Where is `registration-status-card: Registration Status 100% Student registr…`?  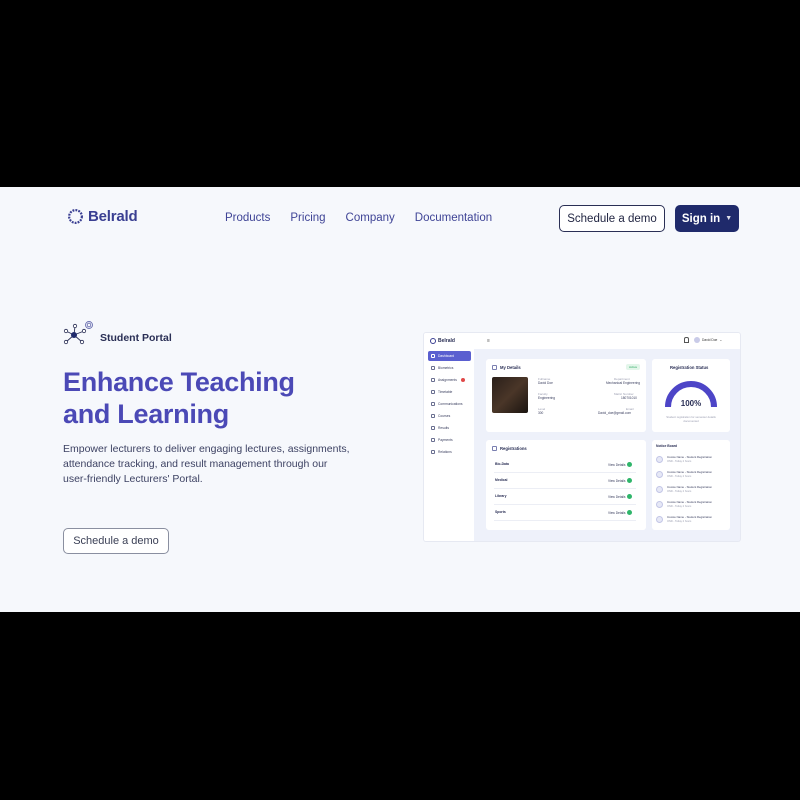 registration-status-card: Registration Status 100% Student registr… is located at coordinates (691, 395).